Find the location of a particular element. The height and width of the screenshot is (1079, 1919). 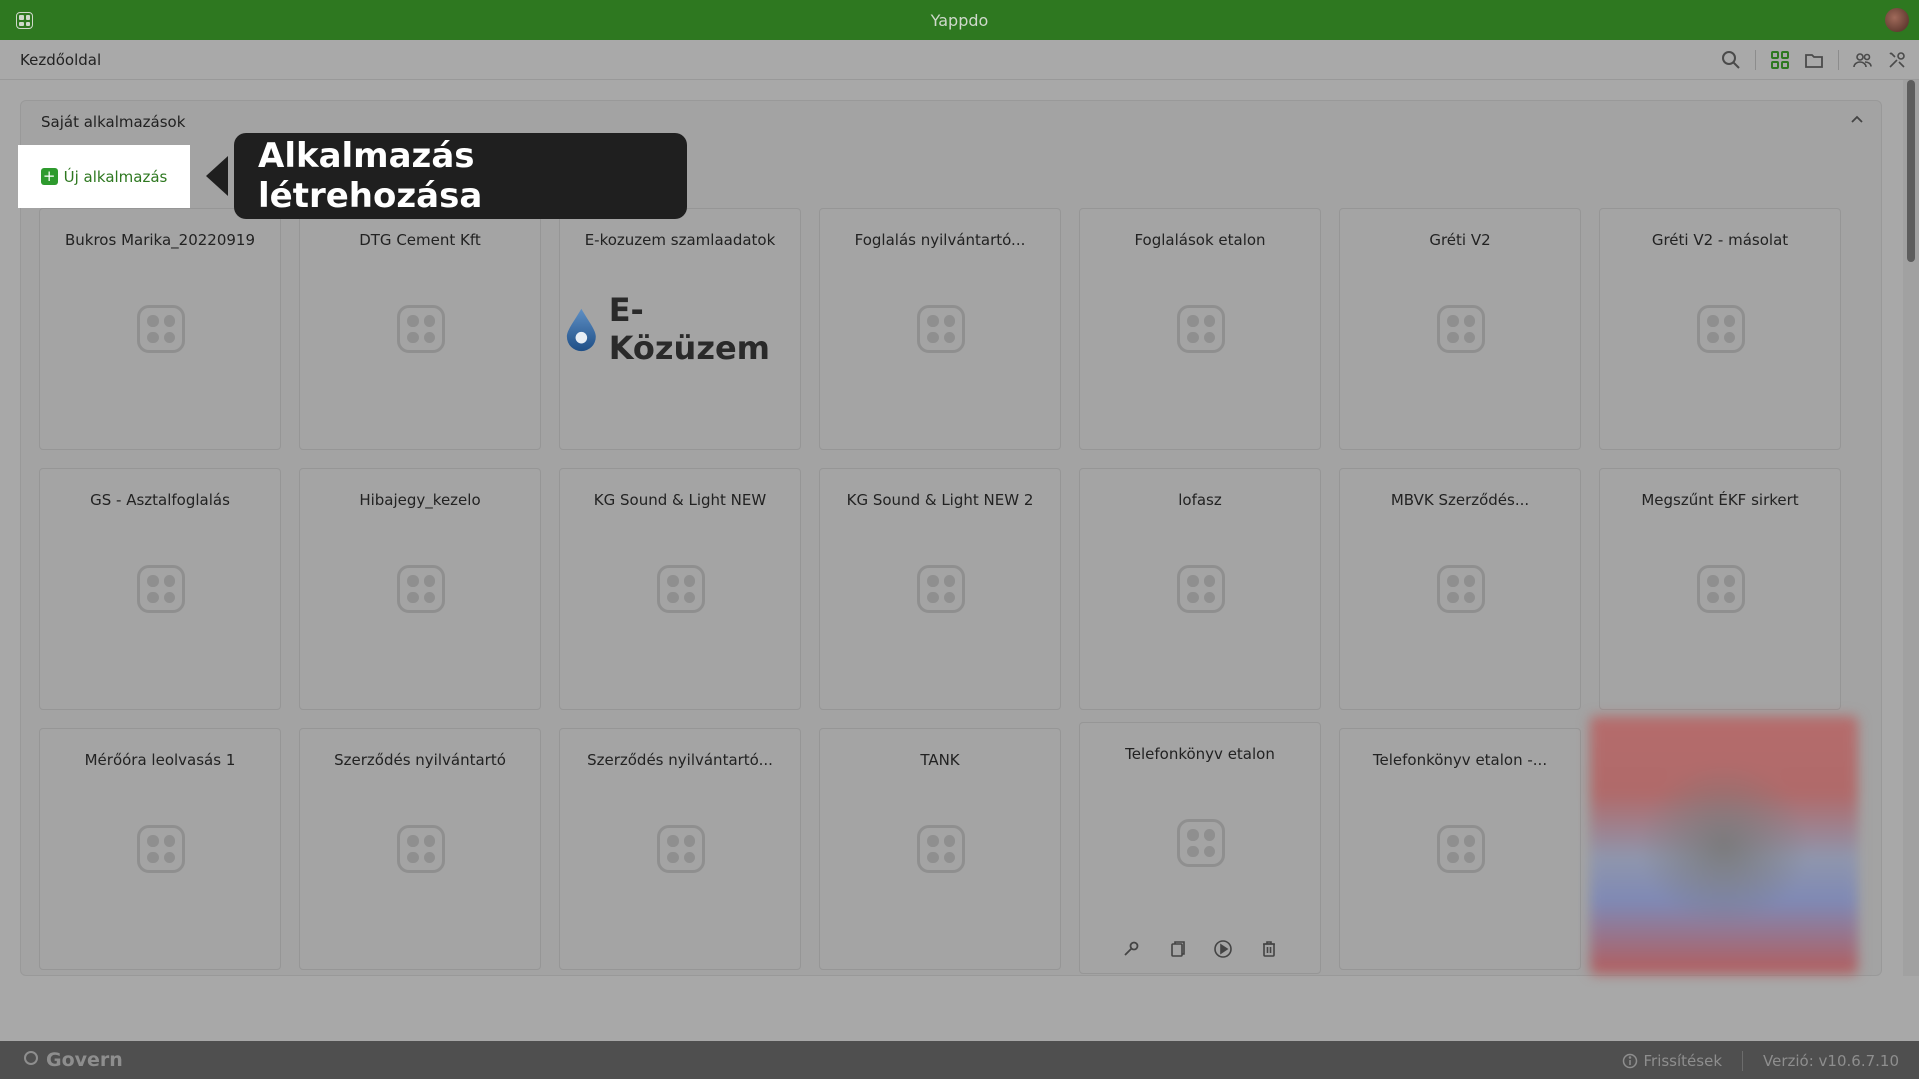

copy-icon is located at coordinates (1177, 949).